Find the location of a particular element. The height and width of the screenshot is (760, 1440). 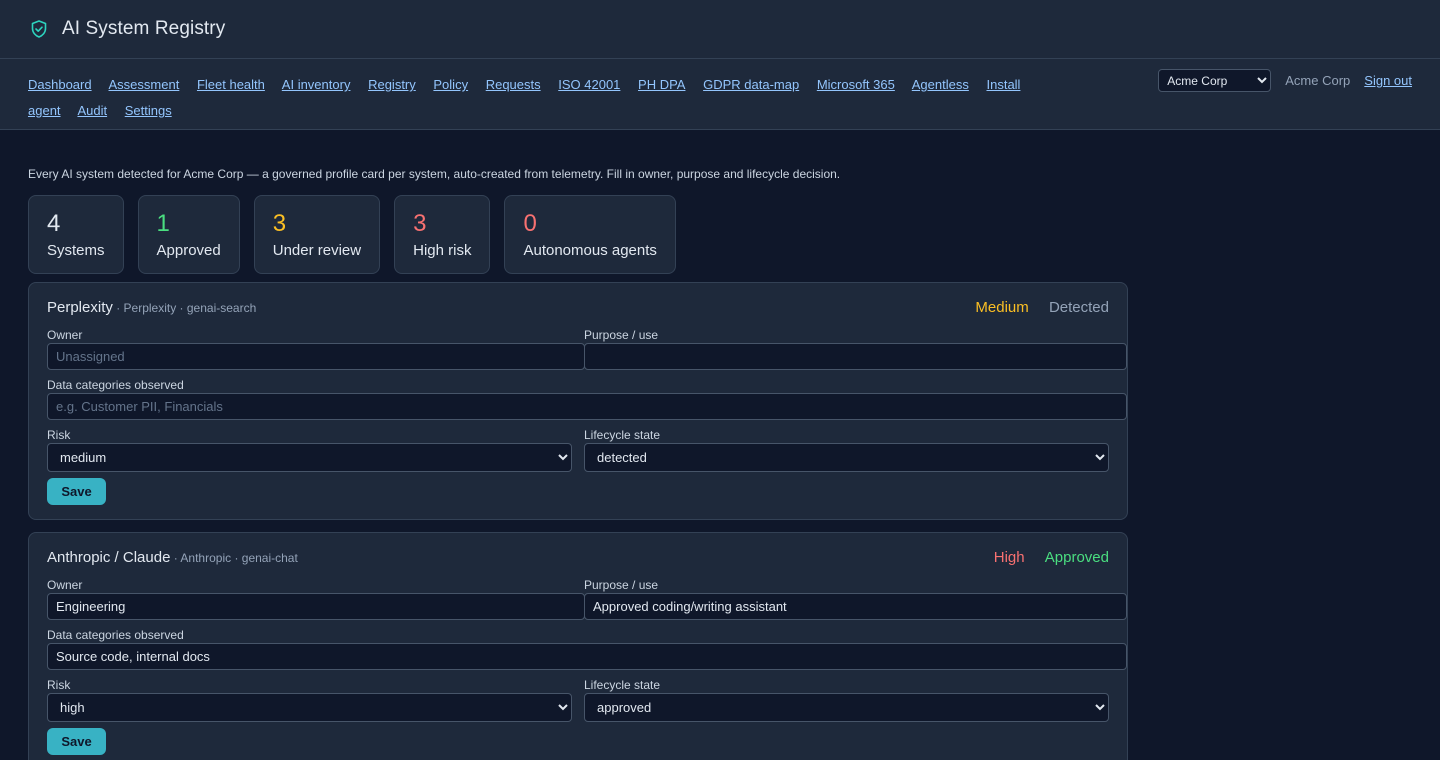

nav-right: Acme Corp Acme Corp Sign out is located at coordinates (1285, 80).